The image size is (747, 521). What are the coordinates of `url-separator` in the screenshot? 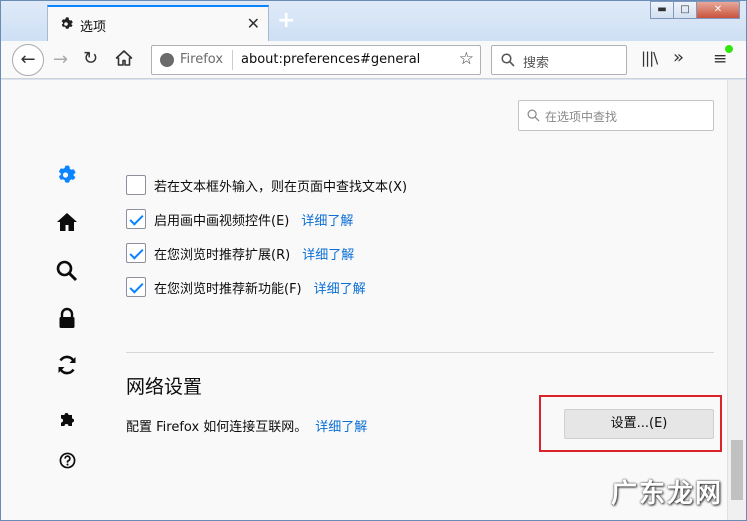 It's located at (232, 60).